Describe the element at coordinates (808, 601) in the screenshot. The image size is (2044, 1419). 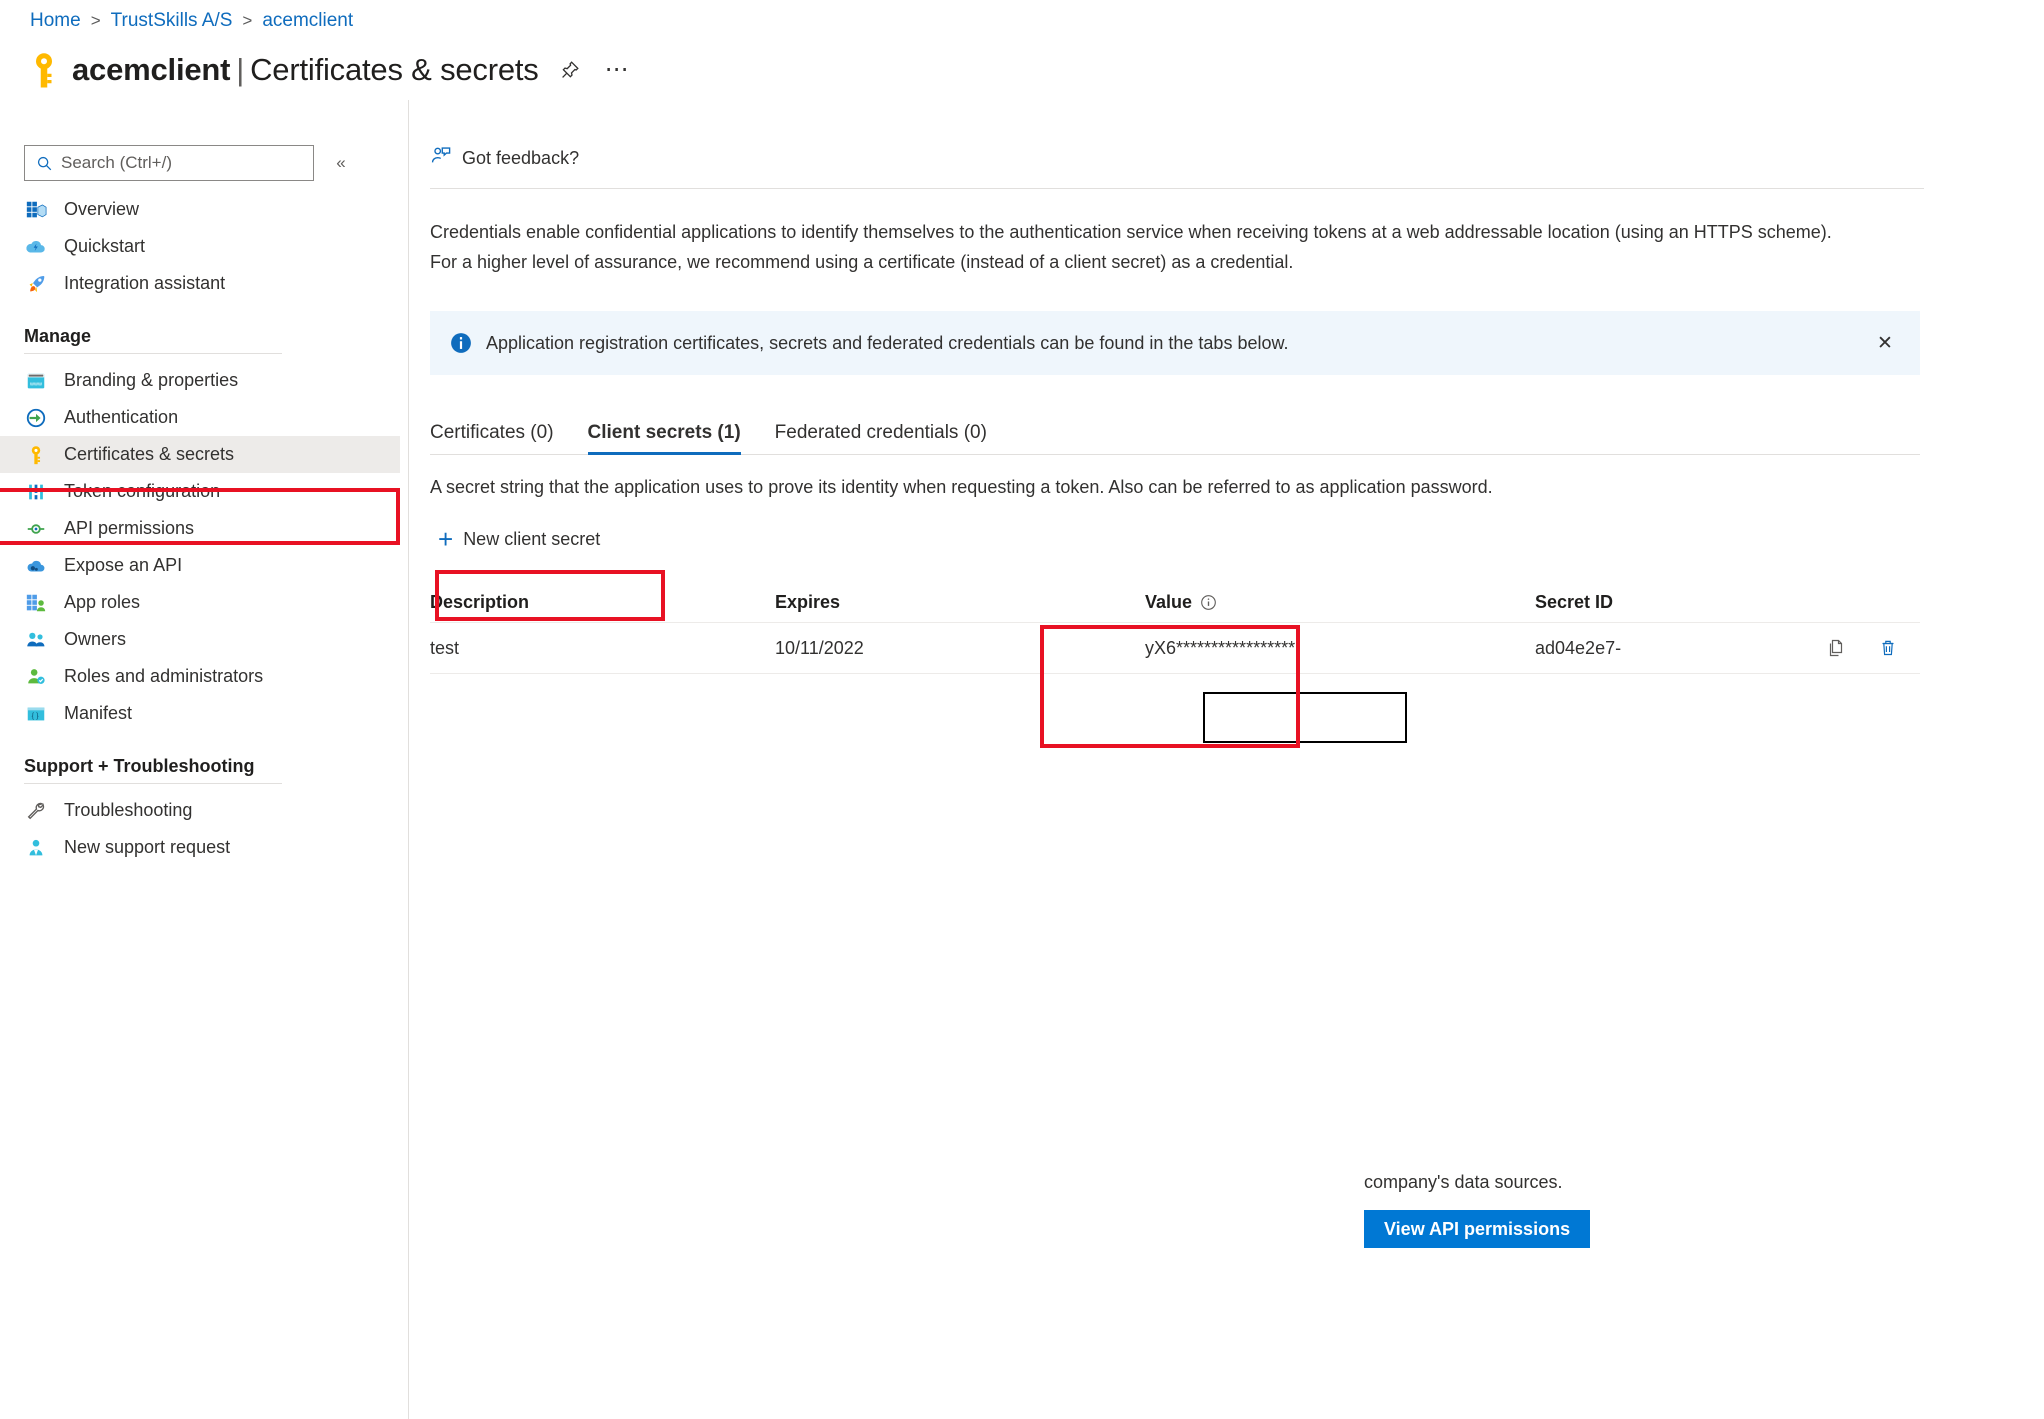
I see `column-header-expires: Expires` at that location.